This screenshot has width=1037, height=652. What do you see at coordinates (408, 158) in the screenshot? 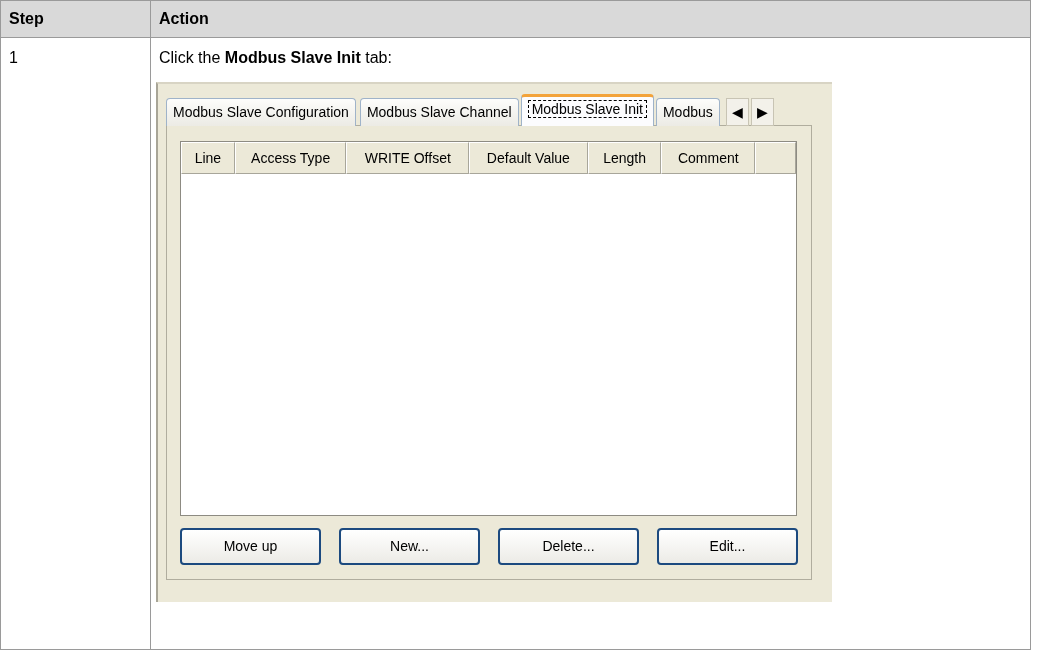
I see `column-header: WRITE Offset` at bounding box center [408, 158].